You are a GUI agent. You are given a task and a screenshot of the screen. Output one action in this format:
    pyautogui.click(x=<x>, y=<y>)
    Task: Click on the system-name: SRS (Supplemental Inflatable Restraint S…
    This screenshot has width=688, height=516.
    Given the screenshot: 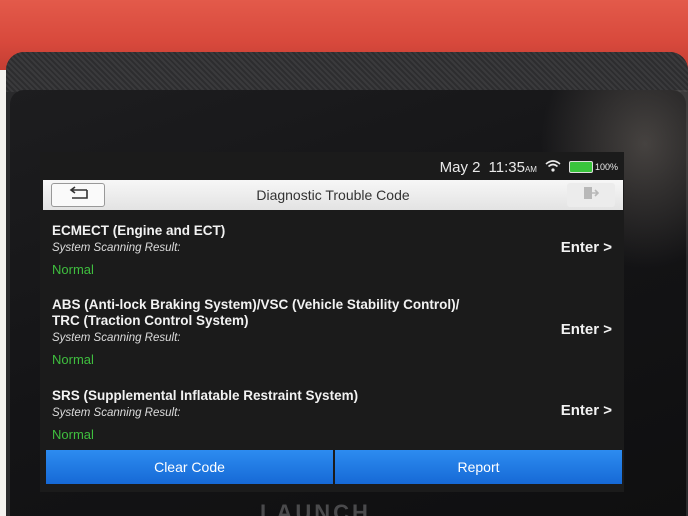 What is the action you would take?
    pyautogui.click(x=205, y=395)
    